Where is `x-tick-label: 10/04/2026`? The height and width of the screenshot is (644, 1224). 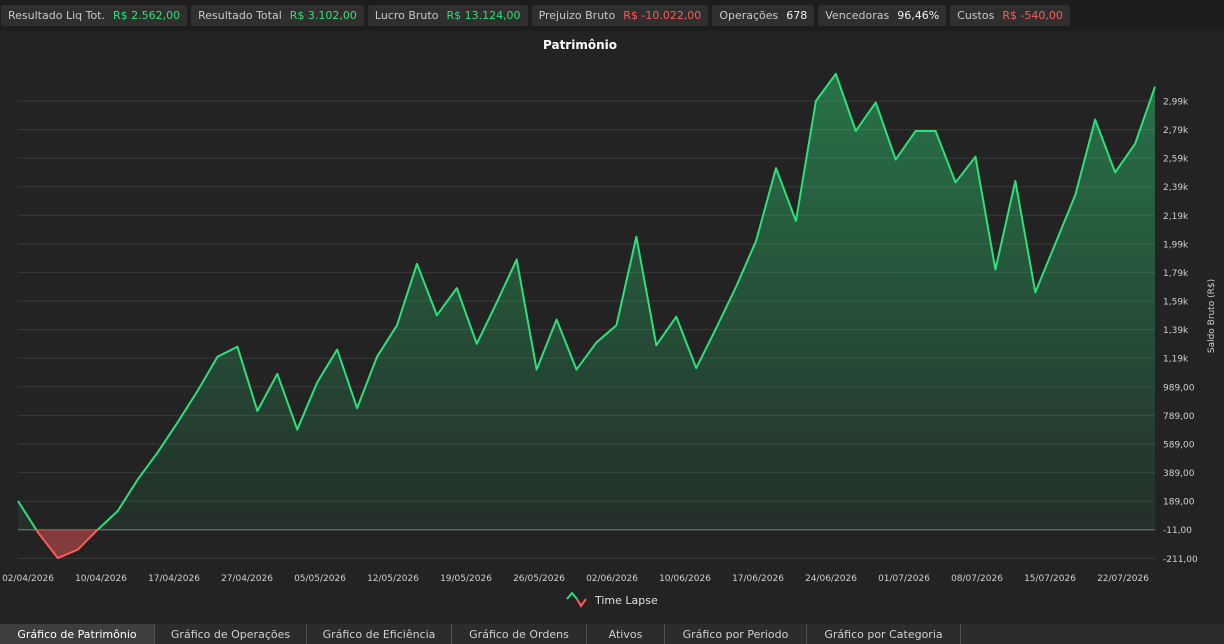 x-tick-label: 10/04/2026 is located at coordinates (101, 579).